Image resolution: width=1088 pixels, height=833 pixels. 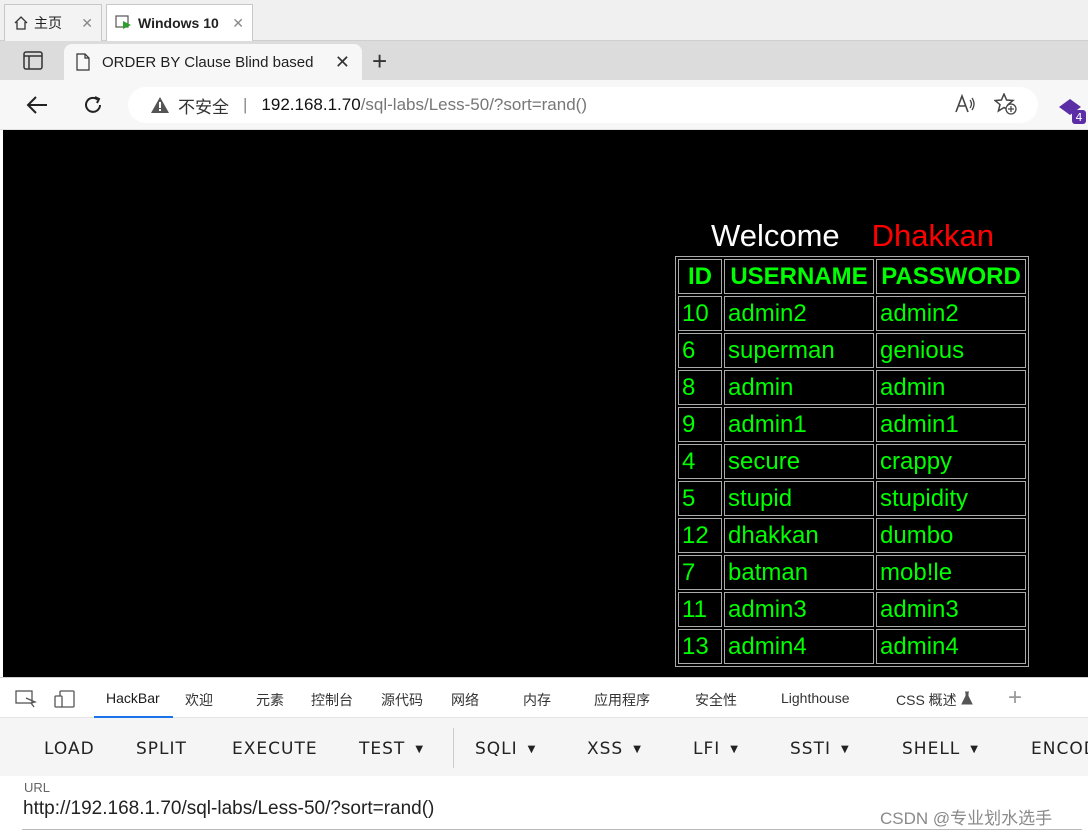 I want to click on sqli-dropdown: SQLI ▼, so click(x=505, y=749).